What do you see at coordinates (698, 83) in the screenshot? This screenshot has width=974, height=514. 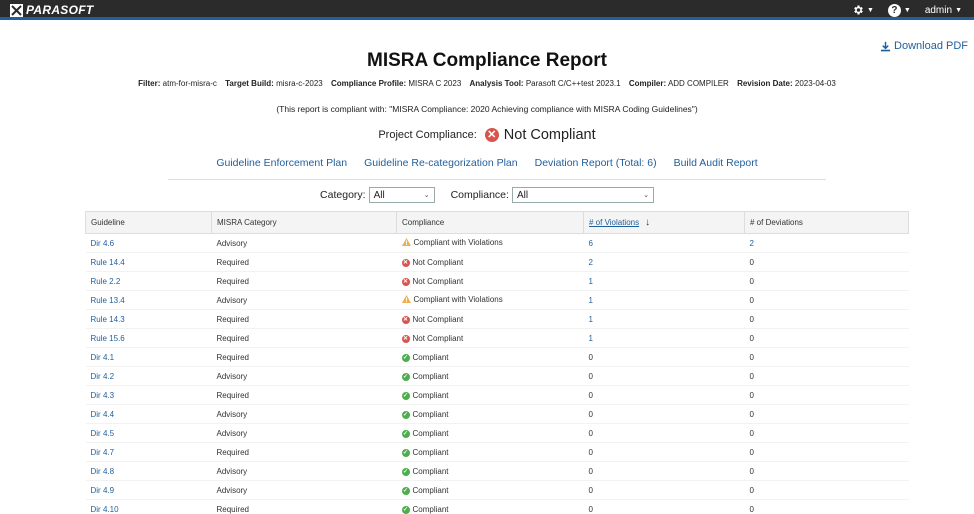 I see `meta-value: ADD COMPILER` at bounding box center [698, 83].